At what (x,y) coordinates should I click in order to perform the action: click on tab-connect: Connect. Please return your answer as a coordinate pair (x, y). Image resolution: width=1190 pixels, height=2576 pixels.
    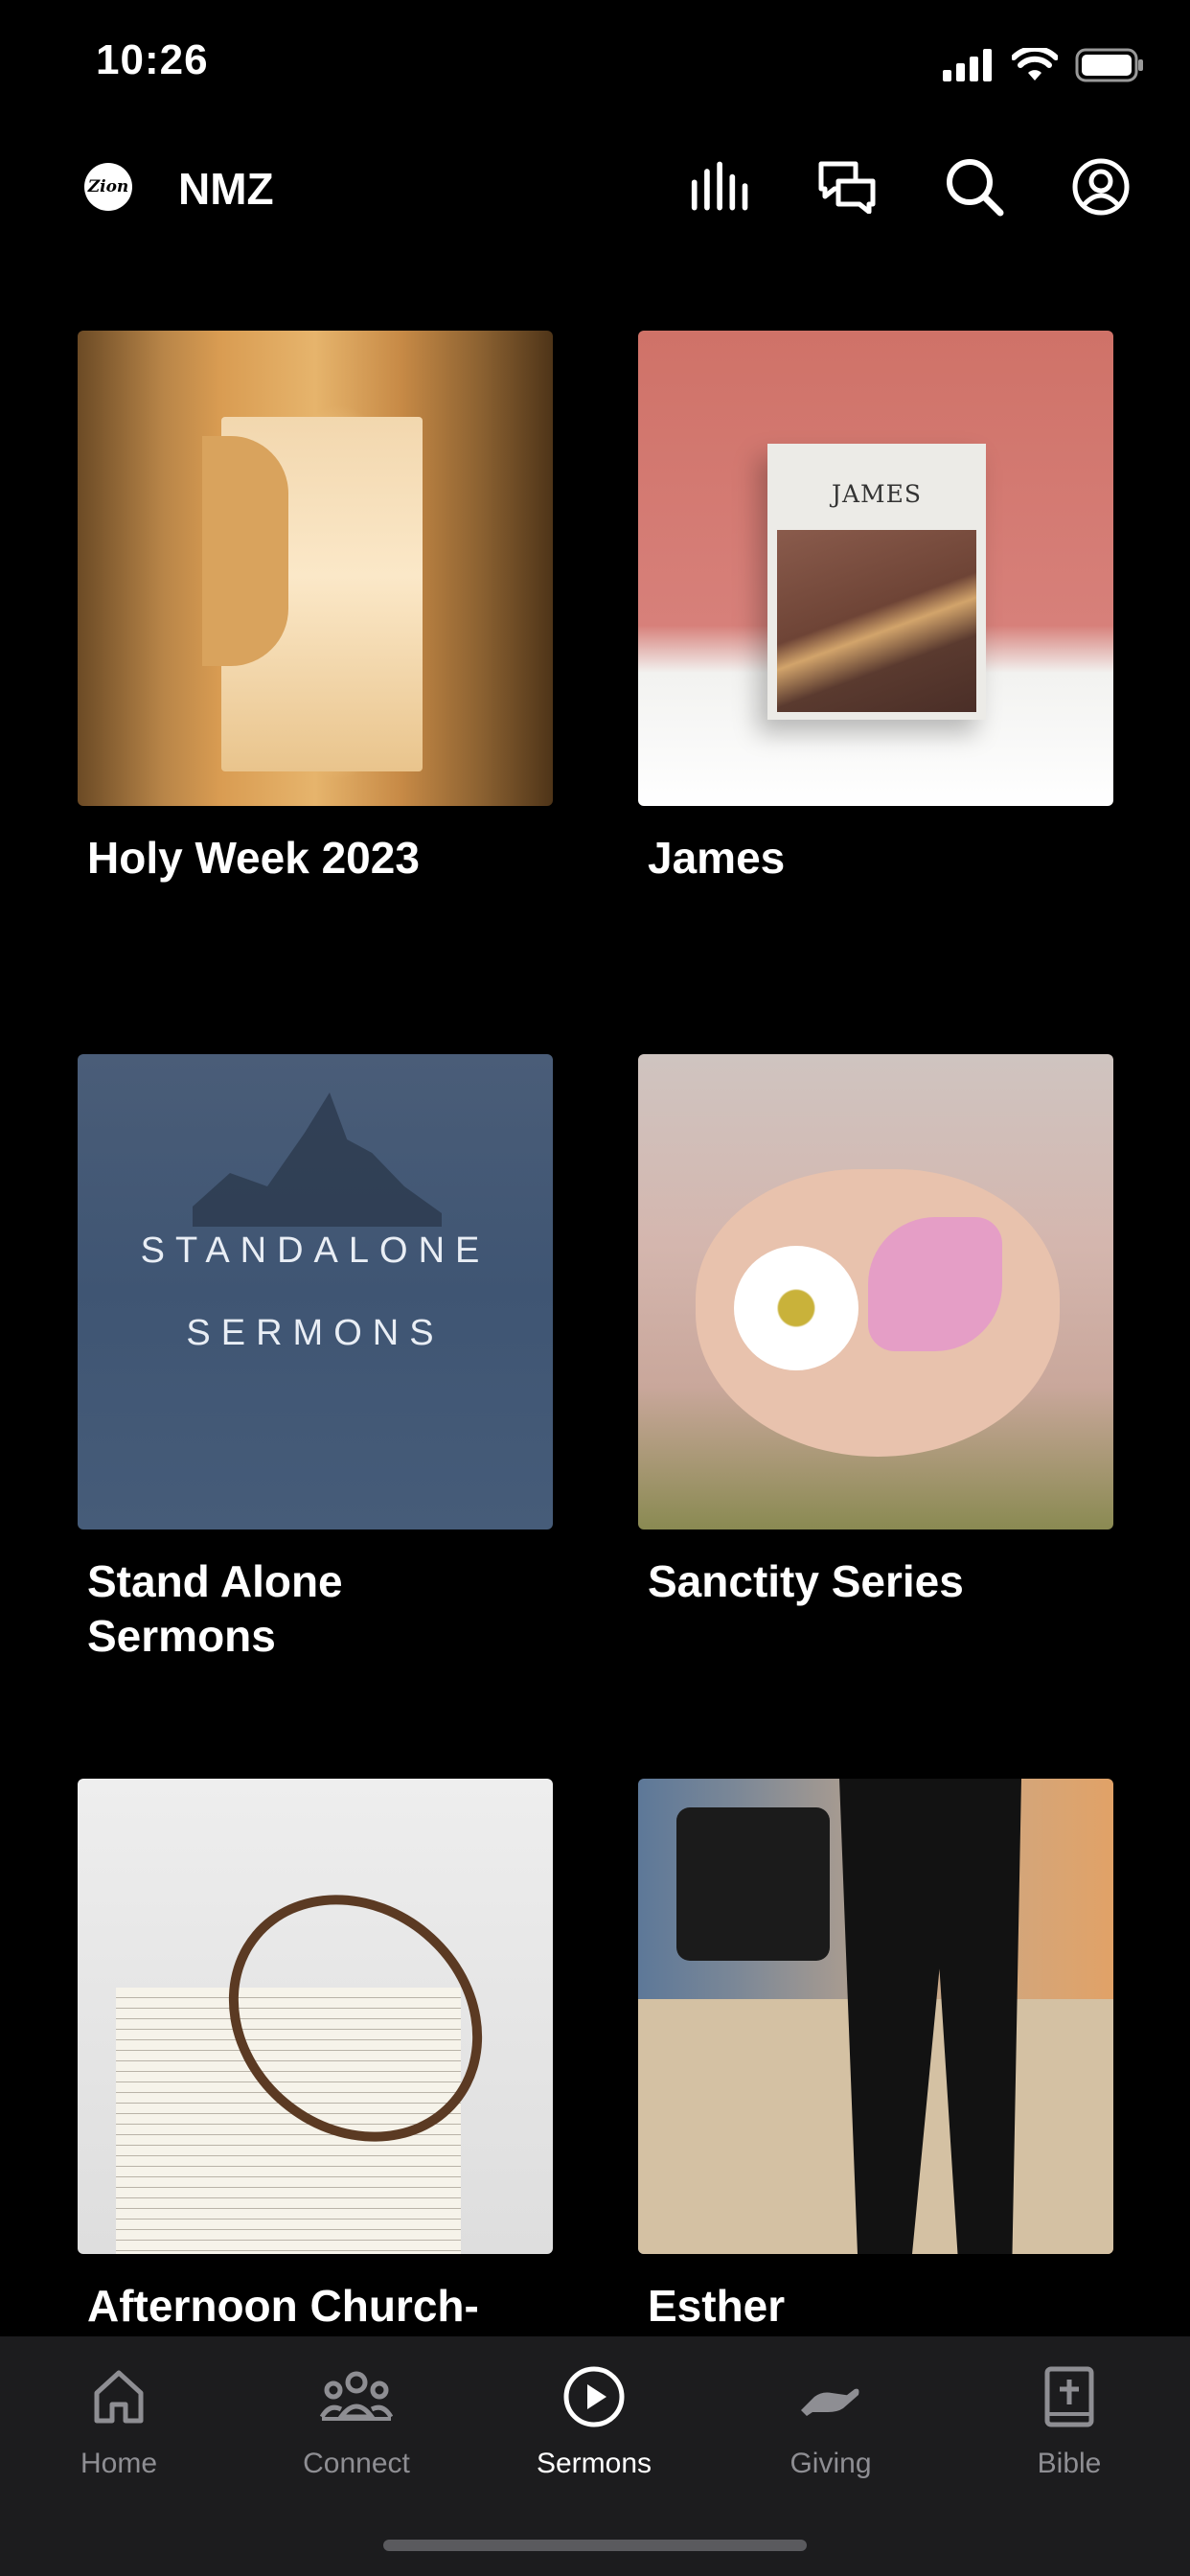
    Looking at the image, I should click on (357, 2418).